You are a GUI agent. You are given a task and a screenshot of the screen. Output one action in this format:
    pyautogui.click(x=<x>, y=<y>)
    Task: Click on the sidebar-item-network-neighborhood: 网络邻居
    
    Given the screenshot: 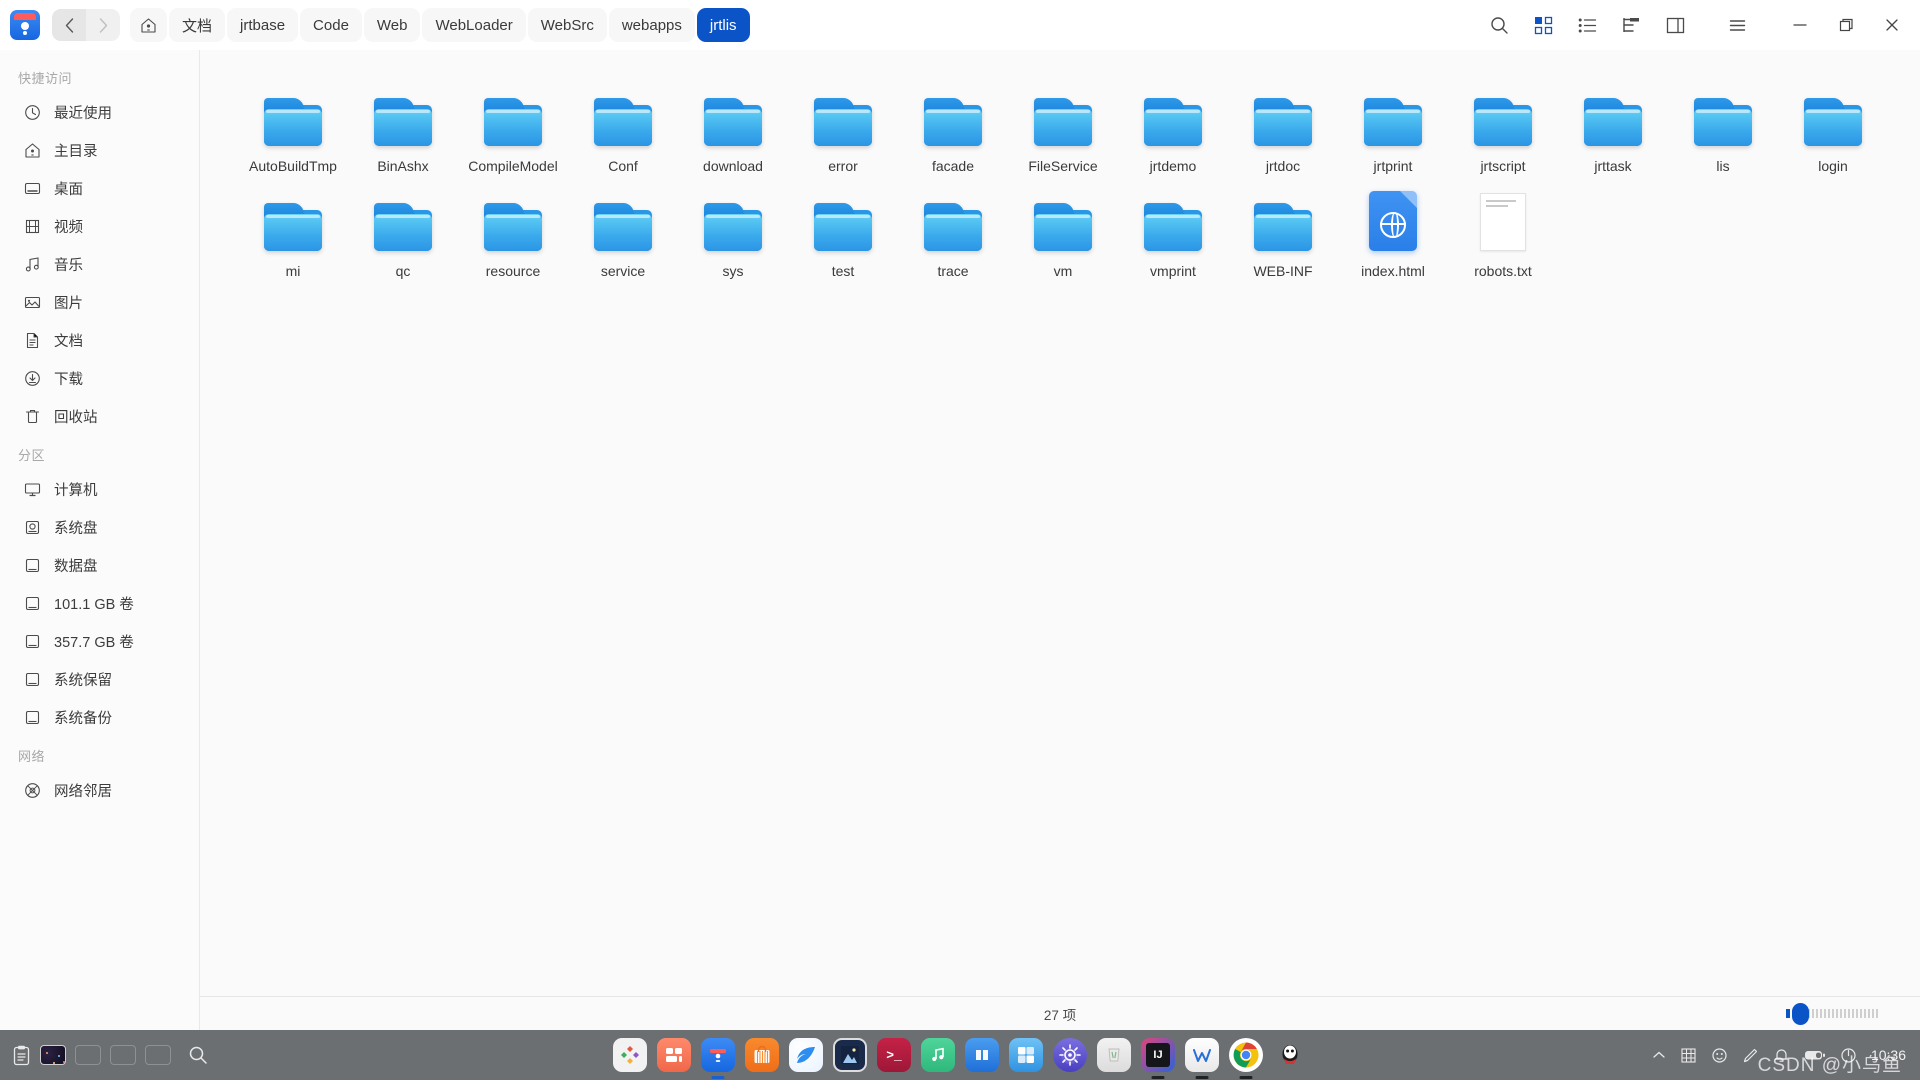 What is the action you would take?
    pyautogui.click(x=99, y=790)
    